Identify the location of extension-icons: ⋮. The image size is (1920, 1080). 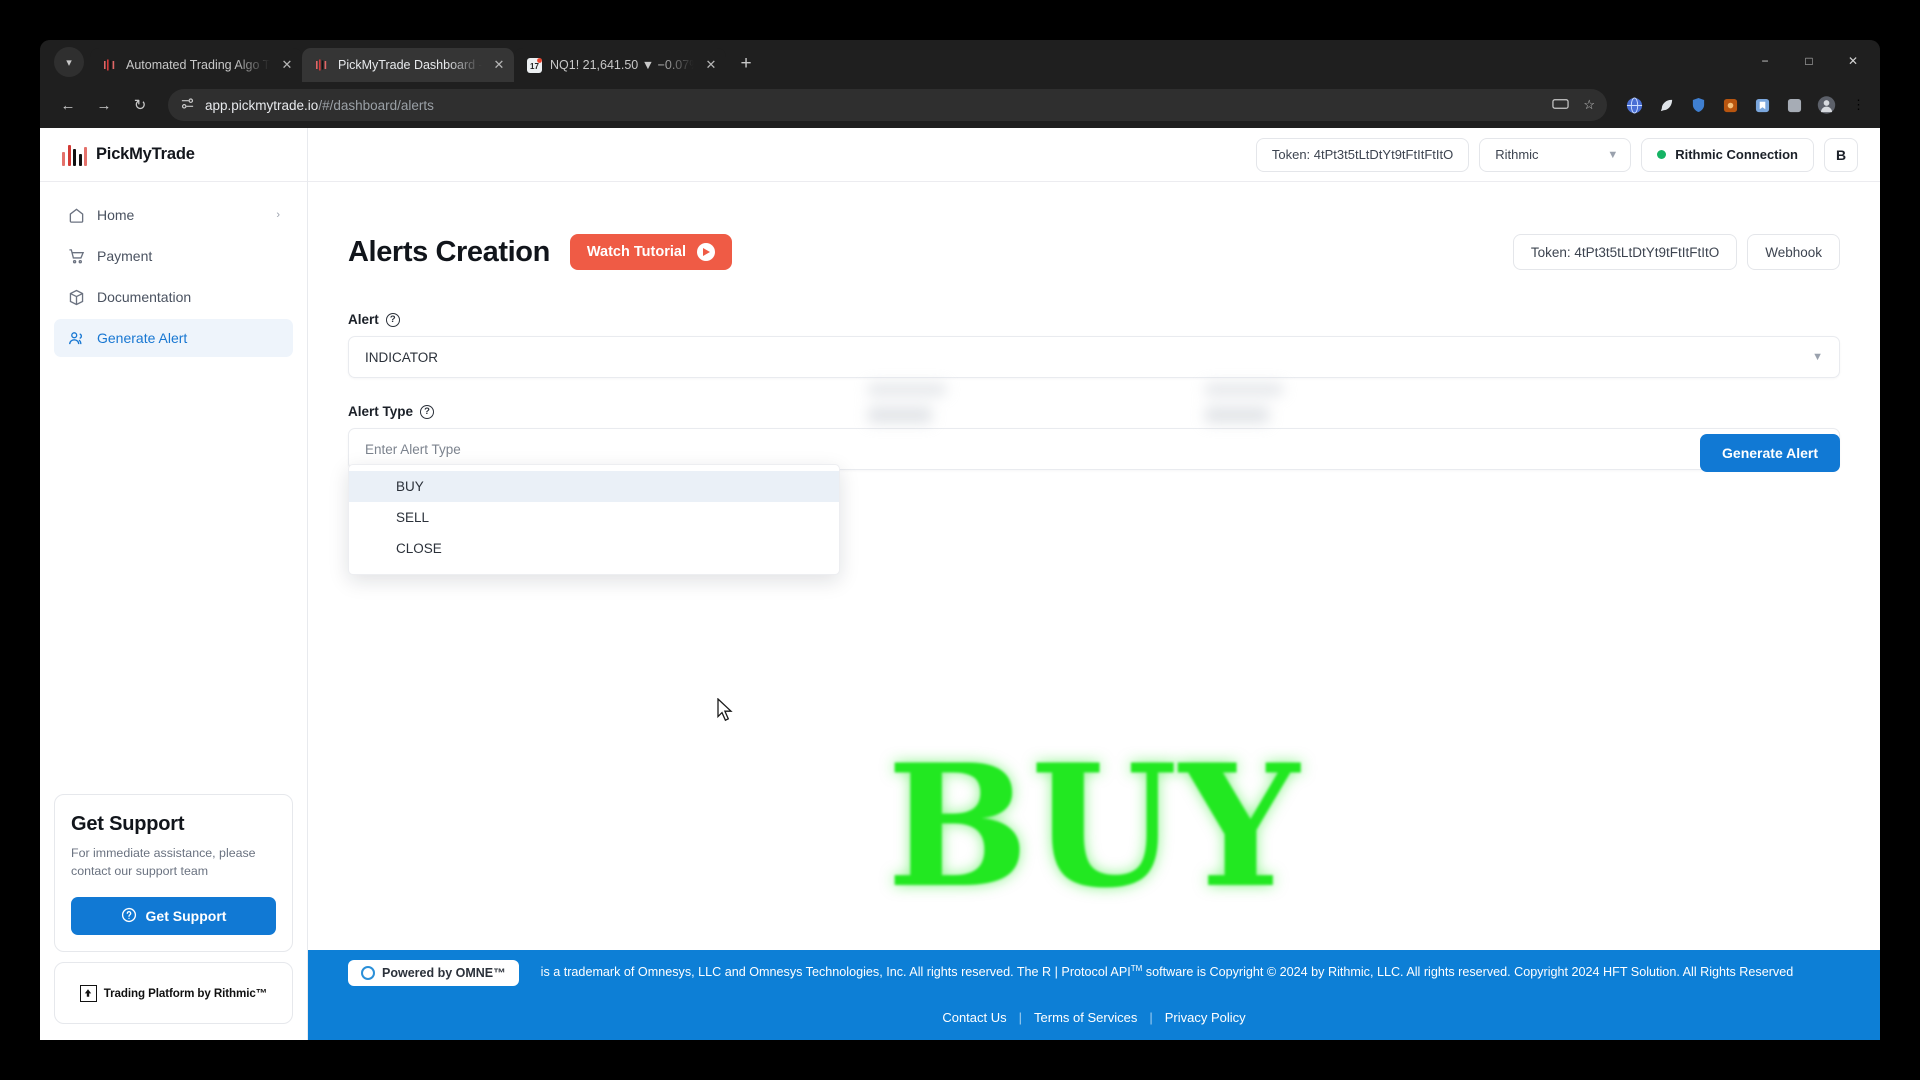
(1743, 105).